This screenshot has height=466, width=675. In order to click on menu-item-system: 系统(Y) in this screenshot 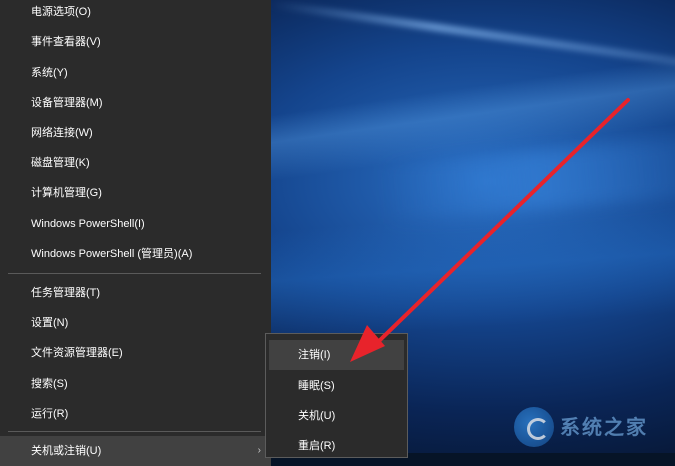, I will do `click(135, 73)`.